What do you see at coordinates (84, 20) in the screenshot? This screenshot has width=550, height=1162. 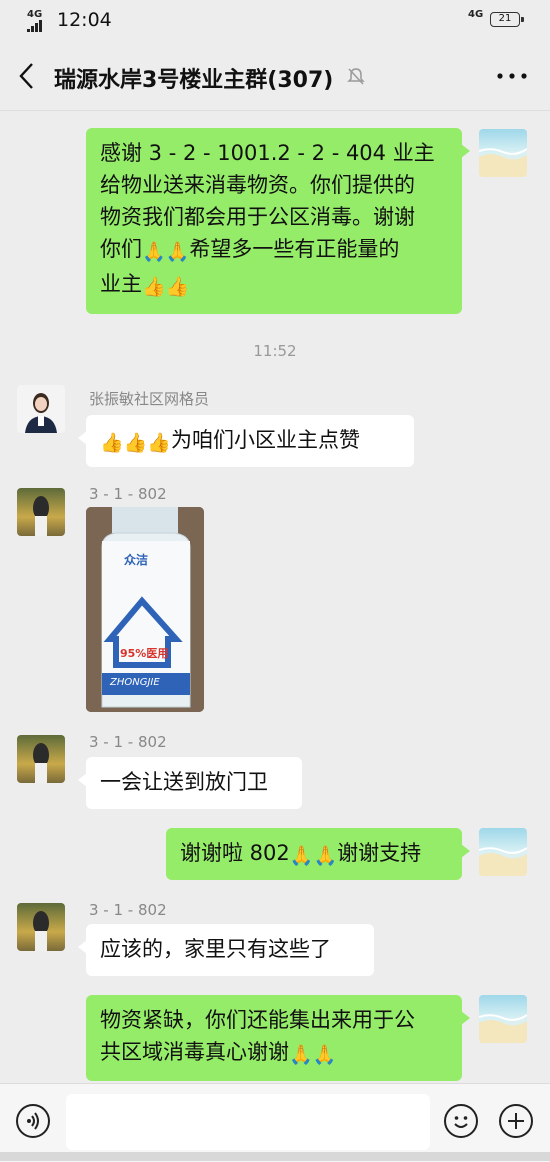 I see `clock: 12:04` at bounding box center [84, 20].